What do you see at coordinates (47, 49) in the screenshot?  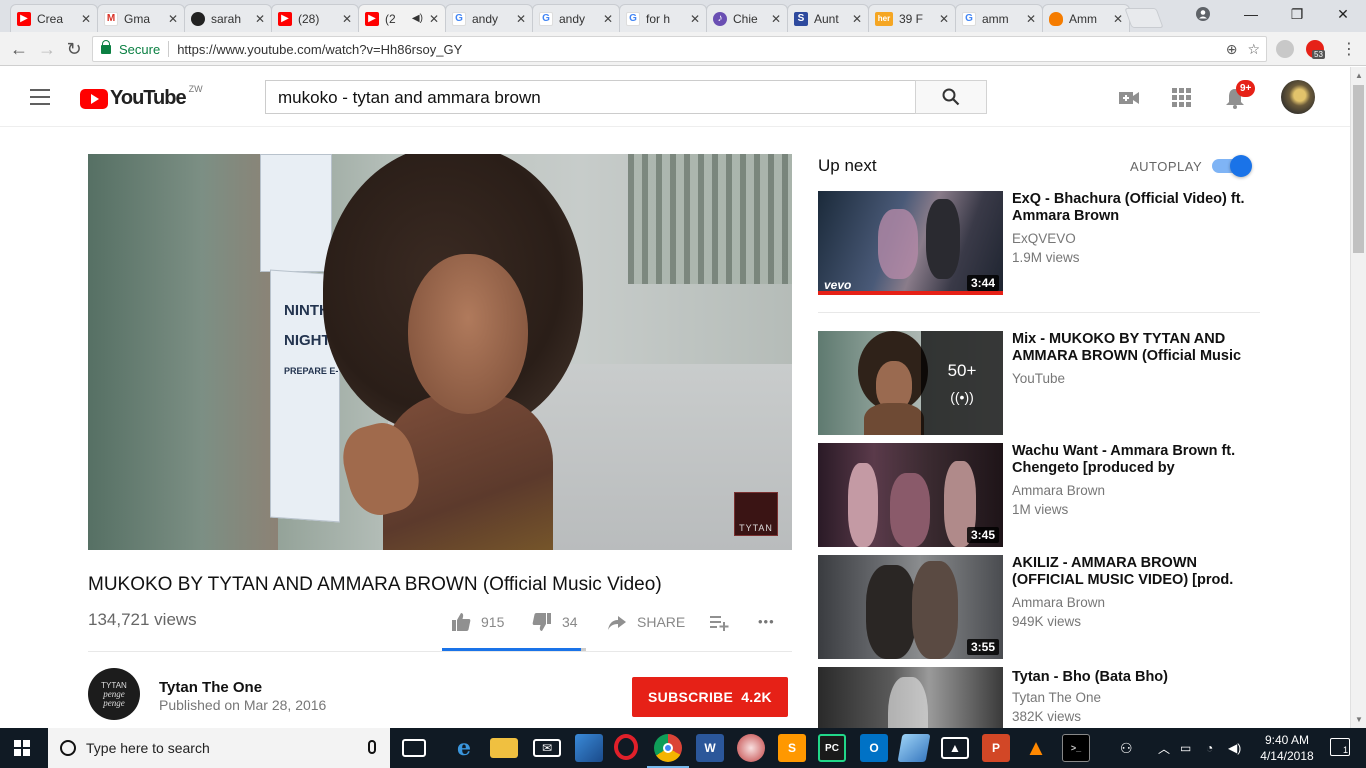 I see `forward-button: →` at bounding box center [47, 49].